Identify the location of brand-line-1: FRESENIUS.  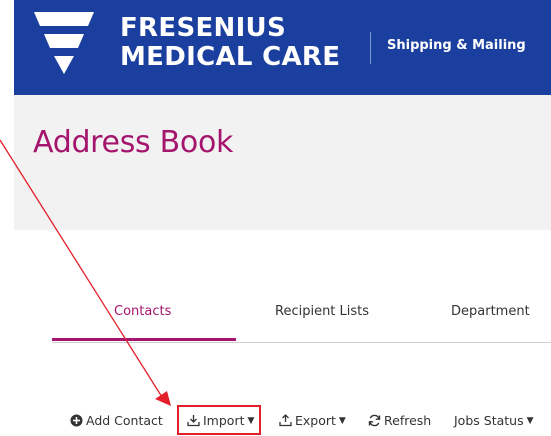
(203, 28).